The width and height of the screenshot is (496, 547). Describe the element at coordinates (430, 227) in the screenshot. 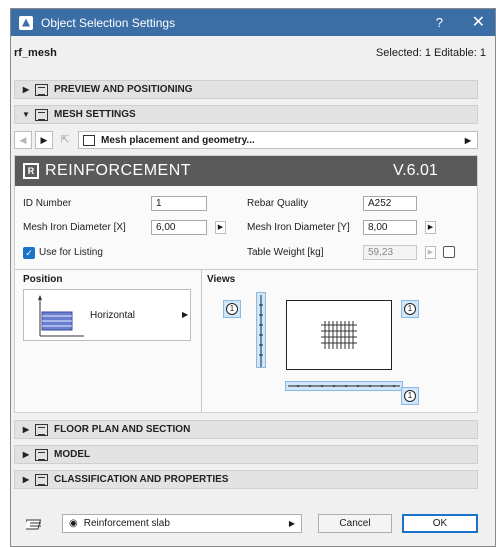

I see `diameter-y-stepper: ▶` at that location.